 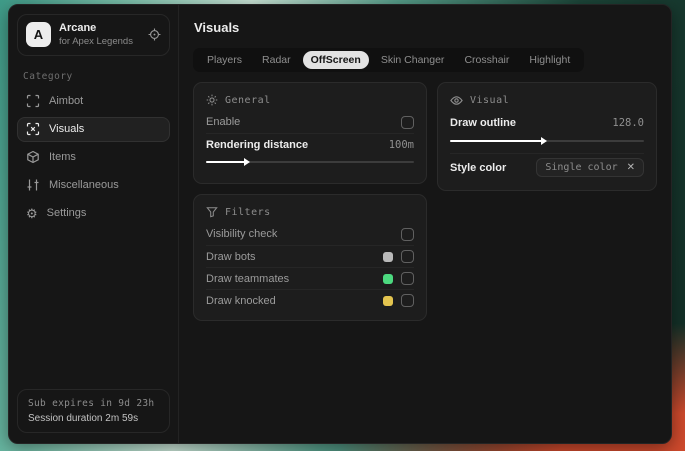 What do you see at coordinates (48, 76) in the screenshot?
I see `category-label: Category` at bounding box center [48, 76].